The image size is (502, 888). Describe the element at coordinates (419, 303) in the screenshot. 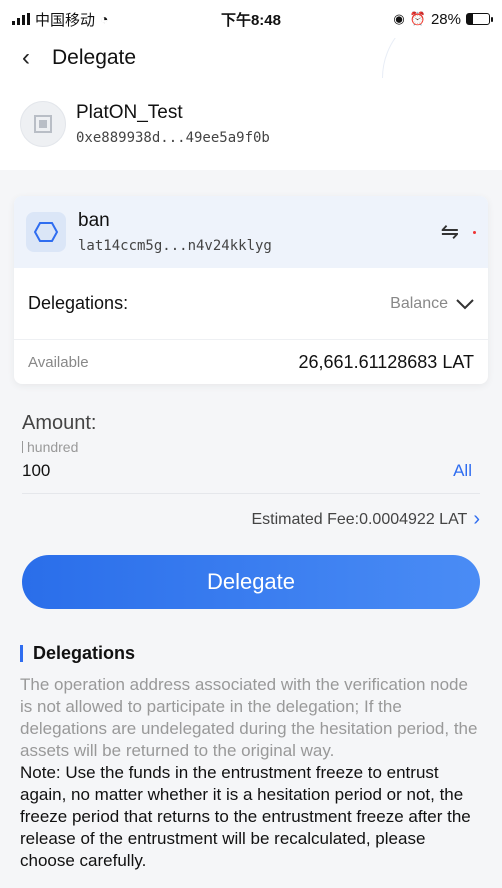

I see `balance-dropdown-value: Balance` at that location.